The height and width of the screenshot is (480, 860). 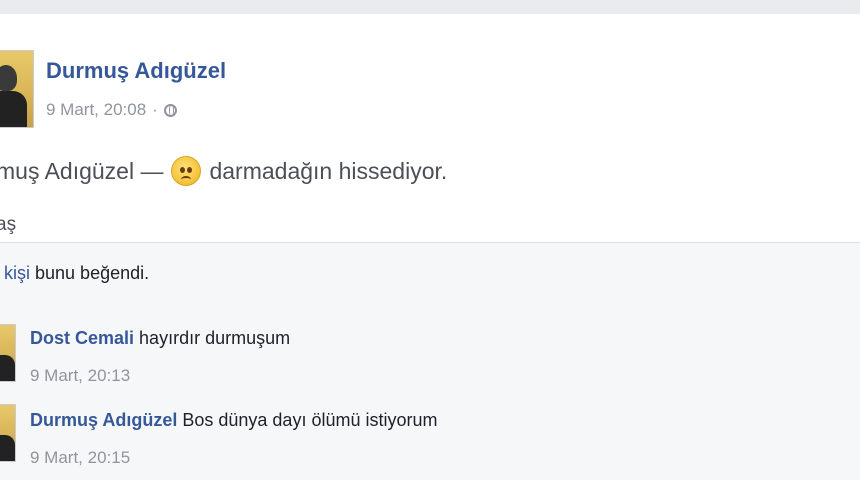 I want to click on comment-text: hayırdır durmuşum, so click(x=215, y=338).